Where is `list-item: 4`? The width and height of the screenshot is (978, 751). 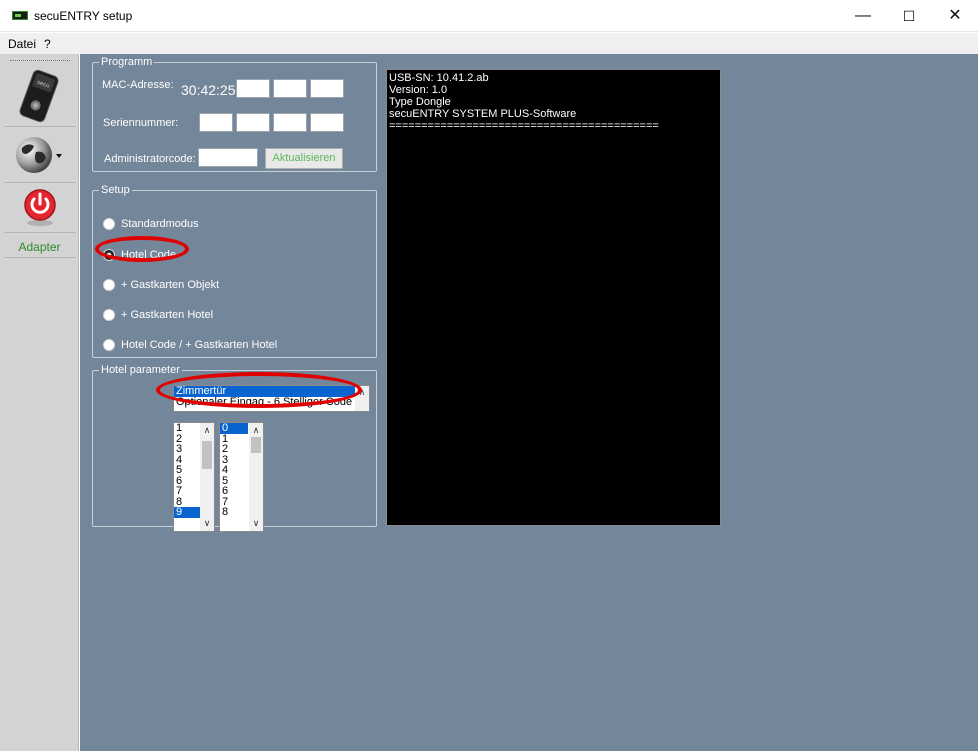
list-item: 4 is located at coordinates (234, 470).